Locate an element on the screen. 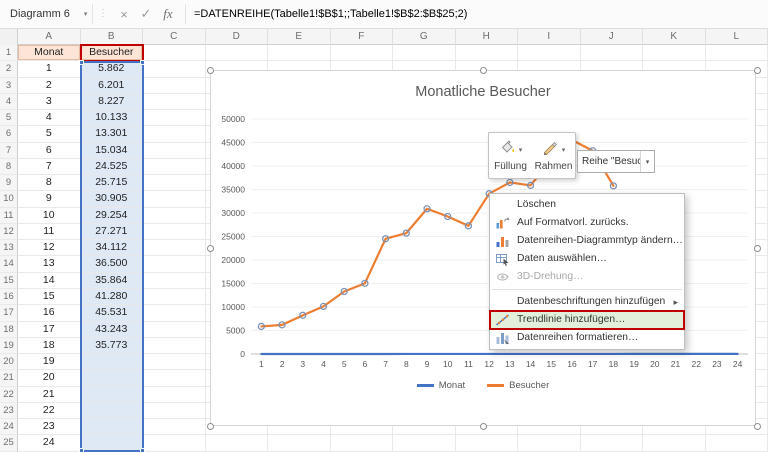  cell-L1 is located at coordinates (736, 53).